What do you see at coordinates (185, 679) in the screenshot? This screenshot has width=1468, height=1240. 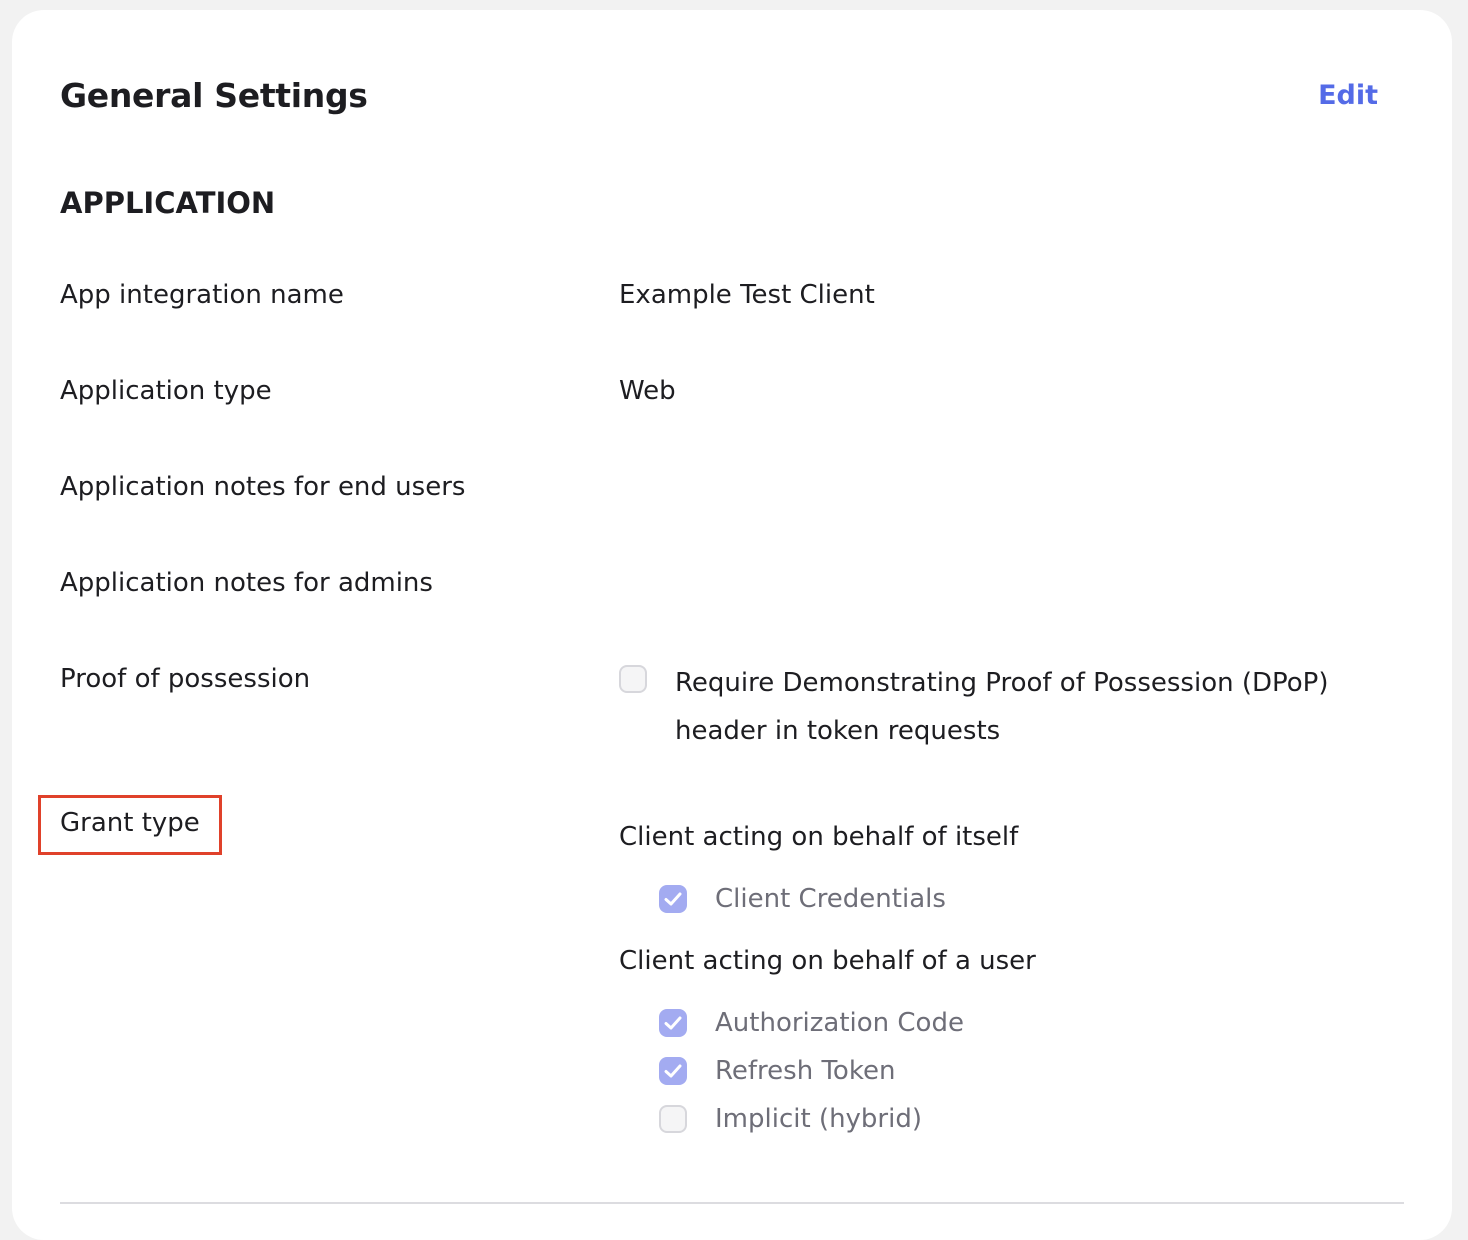 I see `proof-of-possession-label: Proof of possession` at bounding box center [185, 679].